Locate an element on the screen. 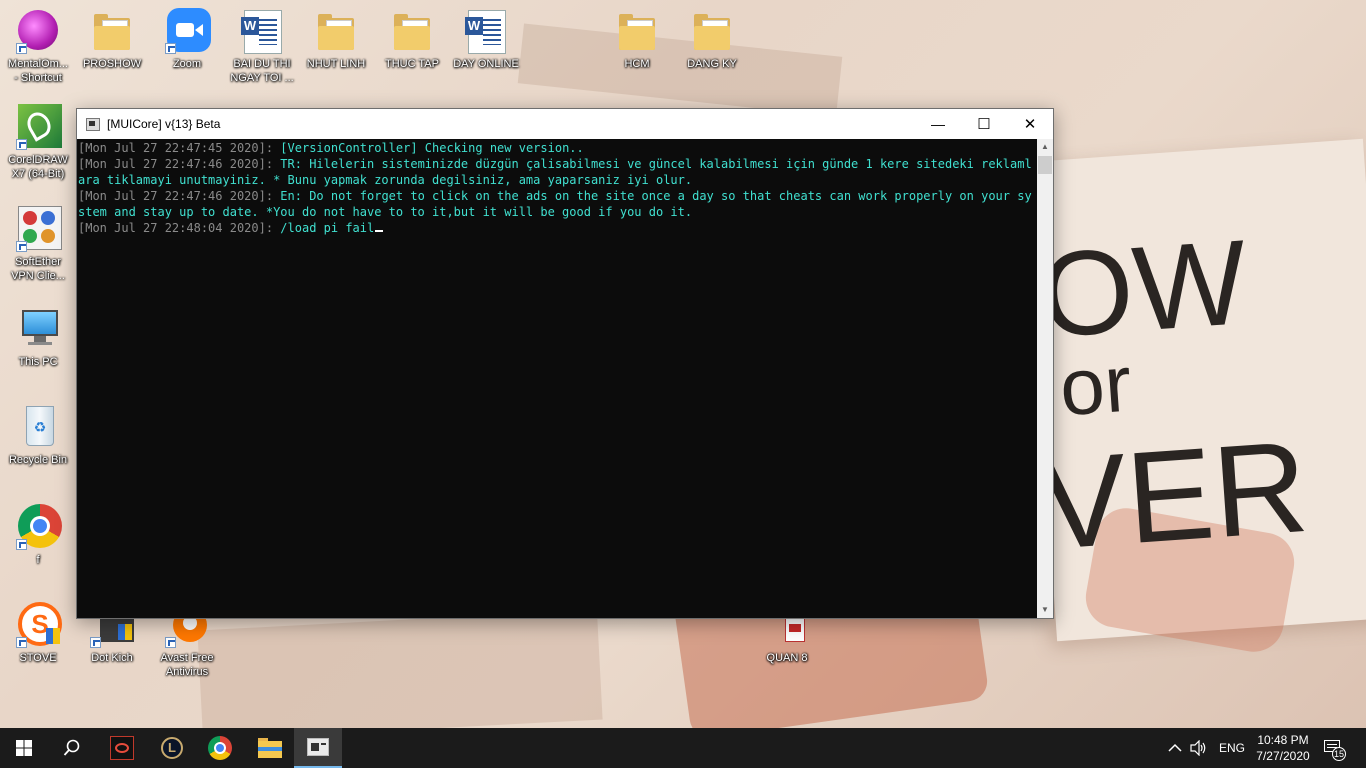 The width and height of the screenshot is (1366, 768). taskbar-app-file-explorer is located at coordinates (270, 748).